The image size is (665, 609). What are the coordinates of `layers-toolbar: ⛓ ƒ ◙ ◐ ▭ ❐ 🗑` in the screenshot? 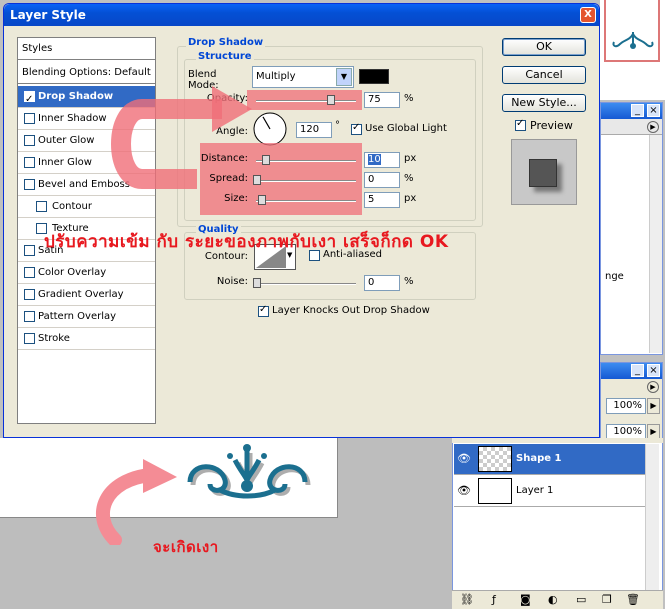 It's located at (557, 599).